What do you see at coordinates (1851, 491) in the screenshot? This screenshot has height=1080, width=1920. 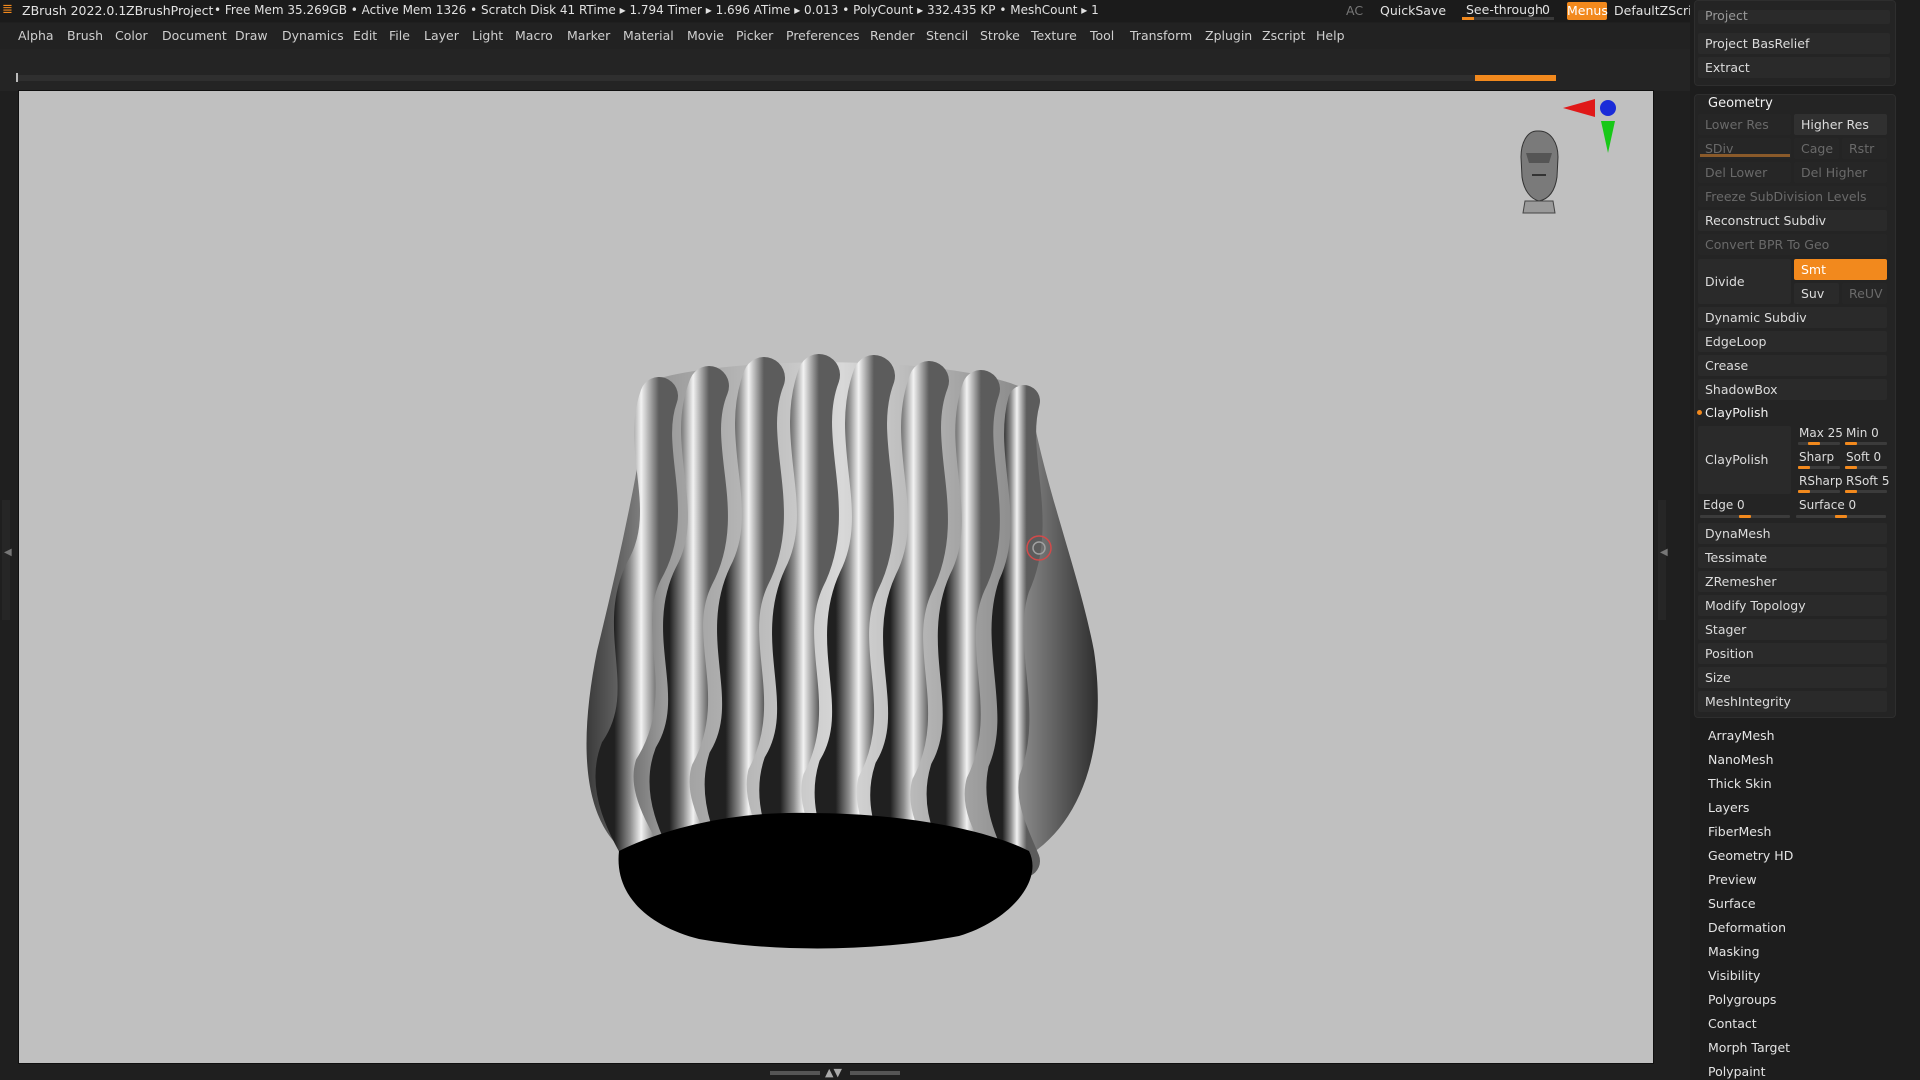 I see `rsoft-slider-knob` at bounding box center [1851, 491].